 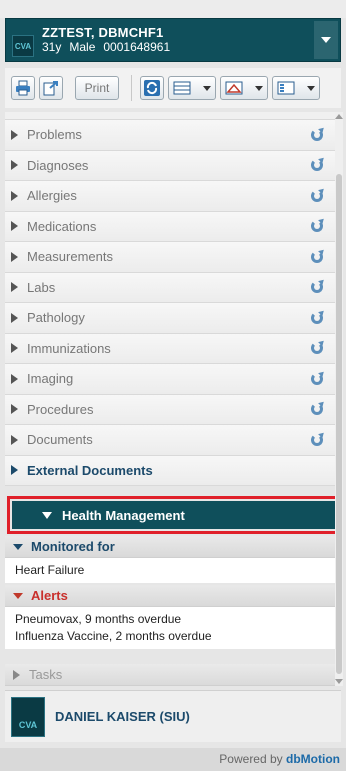 I want to click on powered-by-text: Powered by, so click(x=251, y=759).